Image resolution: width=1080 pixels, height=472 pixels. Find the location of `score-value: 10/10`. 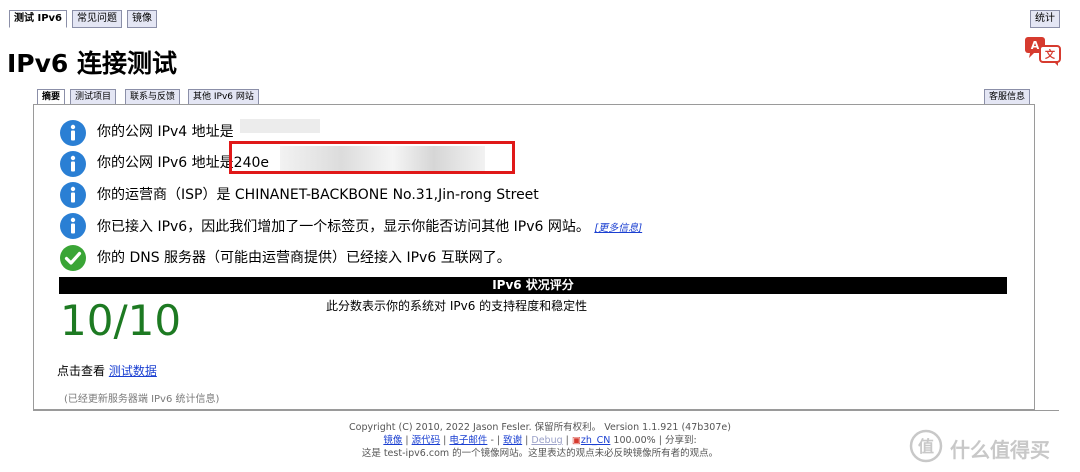

score-value: 10/10 is located at coordinates (121, 320).